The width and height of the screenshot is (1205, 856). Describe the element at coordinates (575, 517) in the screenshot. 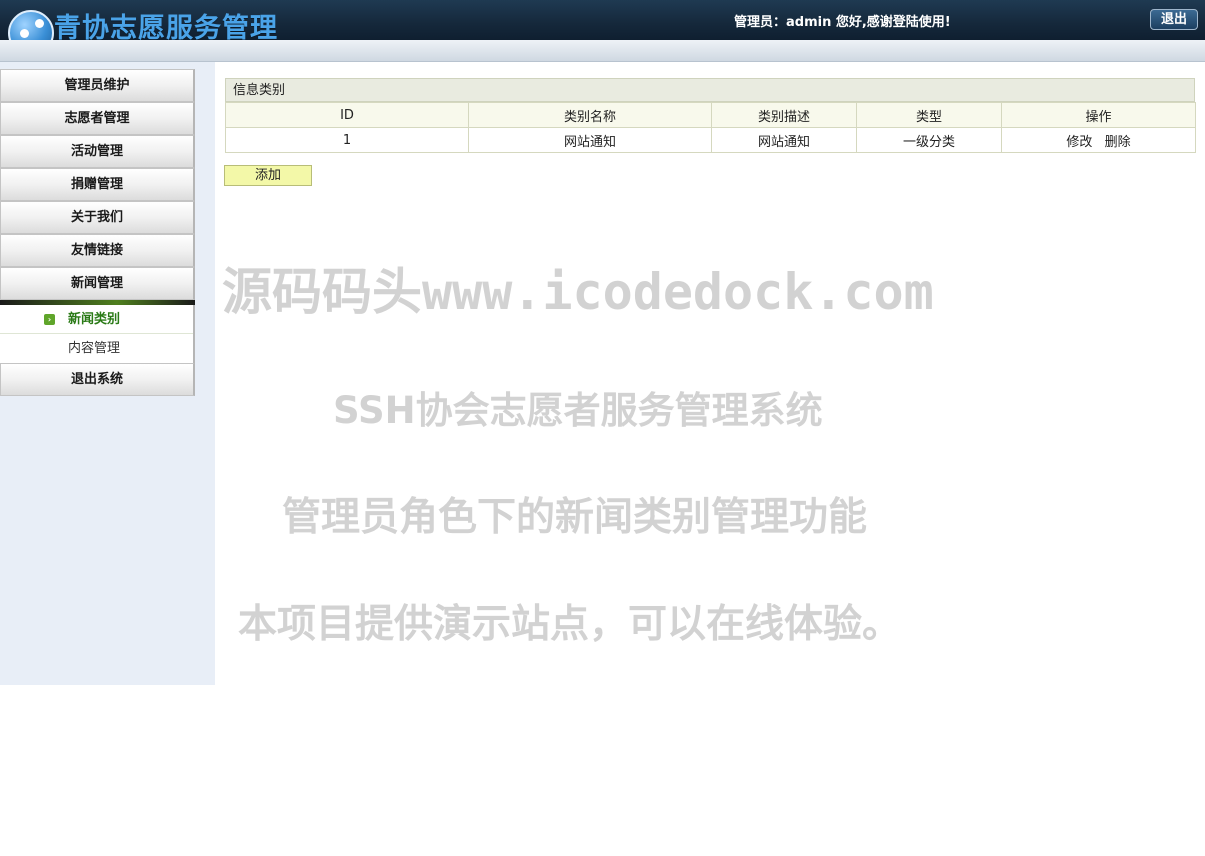

I see `watermark-line: 管理员角色下的新闻类别管理功能` at that location.